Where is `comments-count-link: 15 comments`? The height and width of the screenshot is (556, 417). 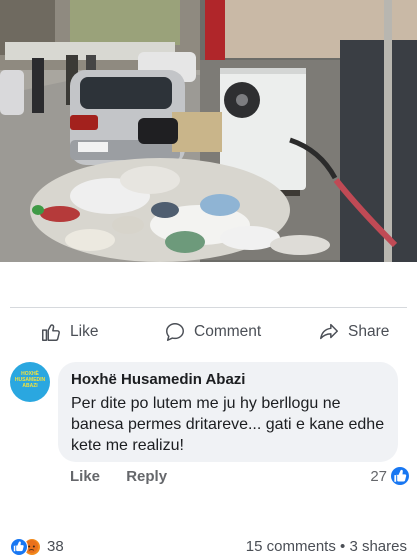
comments-count-link: 15 comments is located at coordinates (291, 546).